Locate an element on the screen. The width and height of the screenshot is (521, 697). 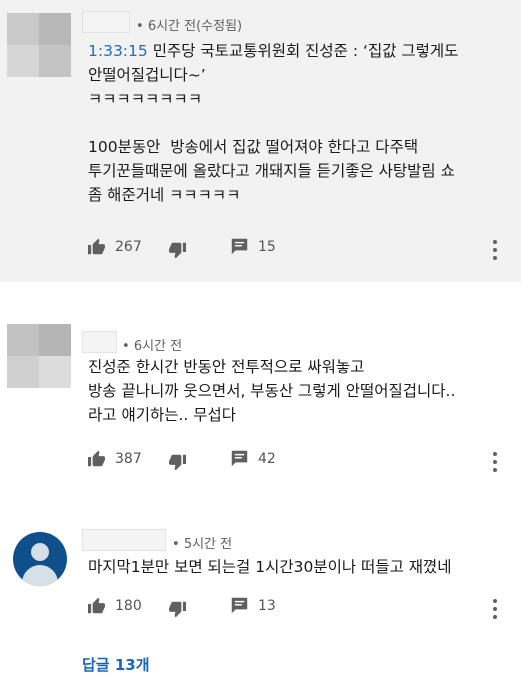
comment-time: 6시간 전(수정됨) is located at coordinates (195, 26).